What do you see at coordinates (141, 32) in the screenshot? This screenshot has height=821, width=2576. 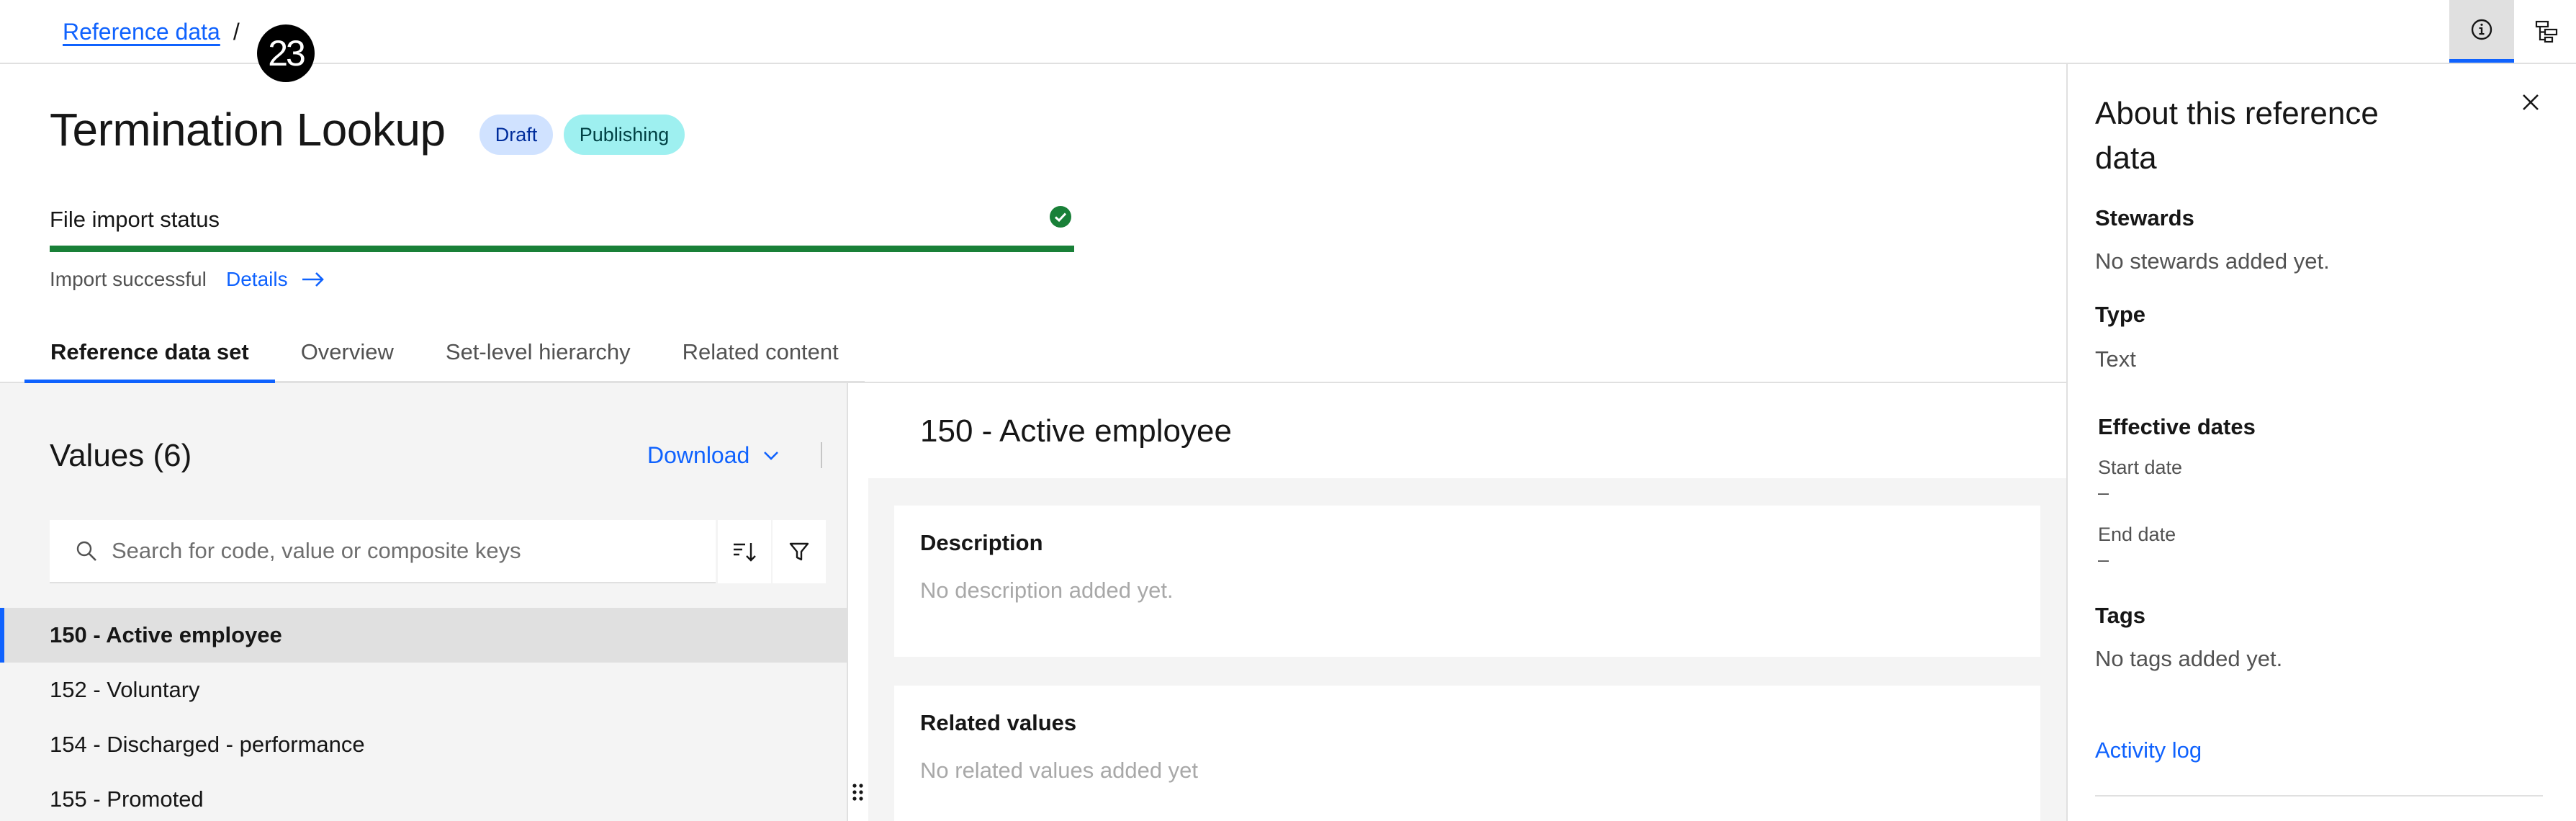 I see `breadcrumb-link-reference-data: Reference data` at bounding box center [141, 32].